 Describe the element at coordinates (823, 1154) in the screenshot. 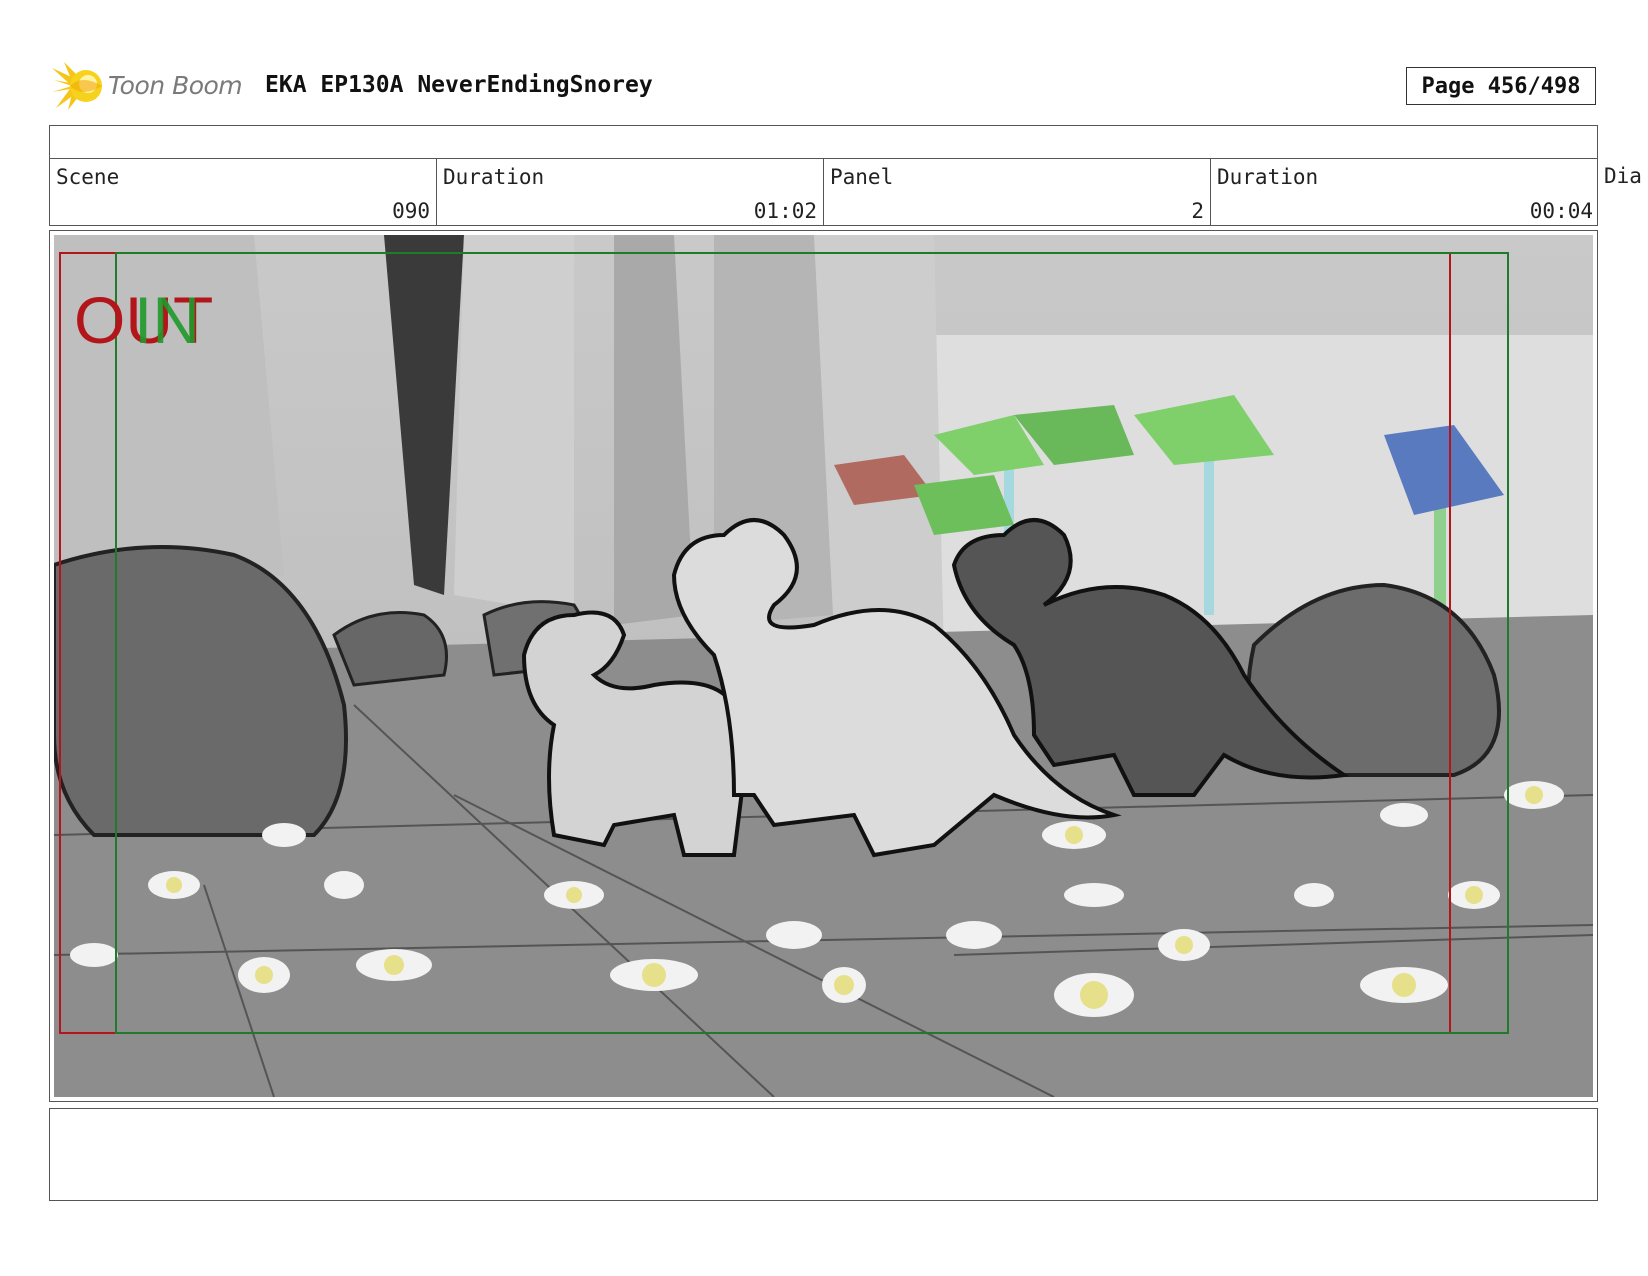

I see `dialog-notes-box` at that location.